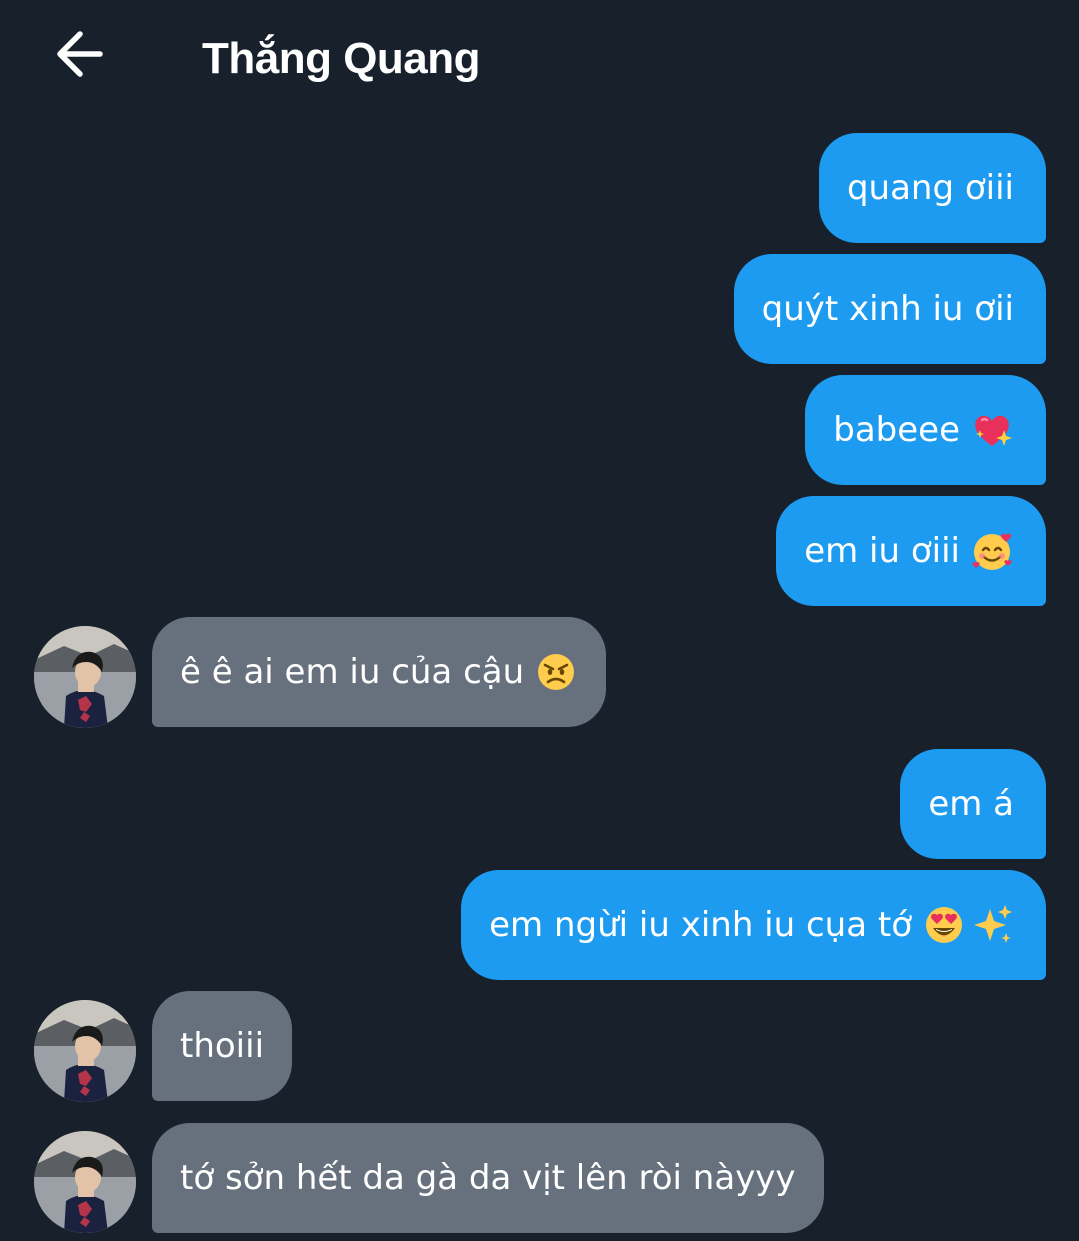 The image size is (1079, 1241). Describe the element at coordinates (992, 925) in the screenshot. I see `sparkles-emoji` at that location.